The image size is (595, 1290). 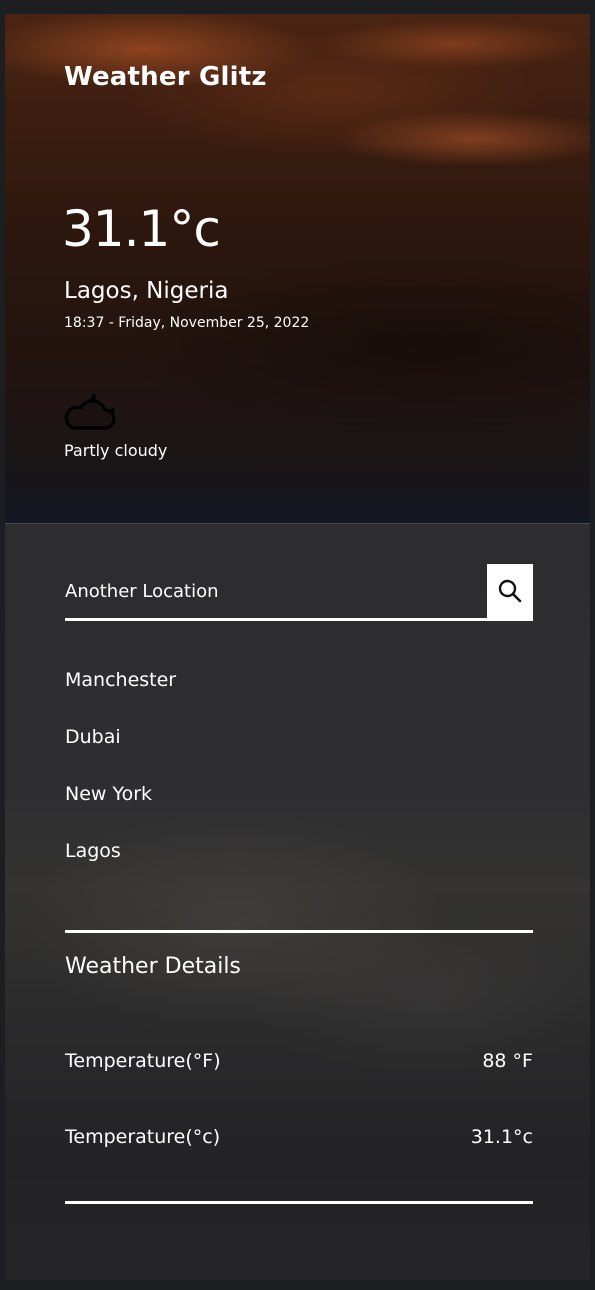 I want to click on city-item-lagos: Lagos, so click(x=299, y=851).